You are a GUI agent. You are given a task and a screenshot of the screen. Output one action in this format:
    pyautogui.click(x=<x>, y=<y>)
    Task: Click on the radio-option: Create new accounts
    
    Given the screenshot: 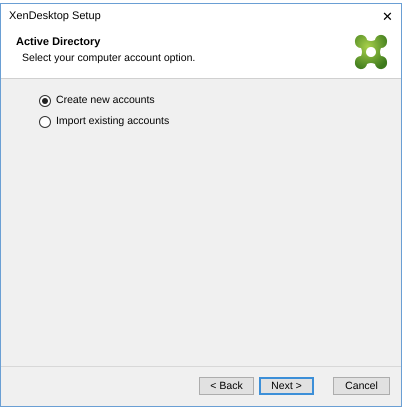 What is the action you would take?
    pyautogui.click(x=220, y=101)
    